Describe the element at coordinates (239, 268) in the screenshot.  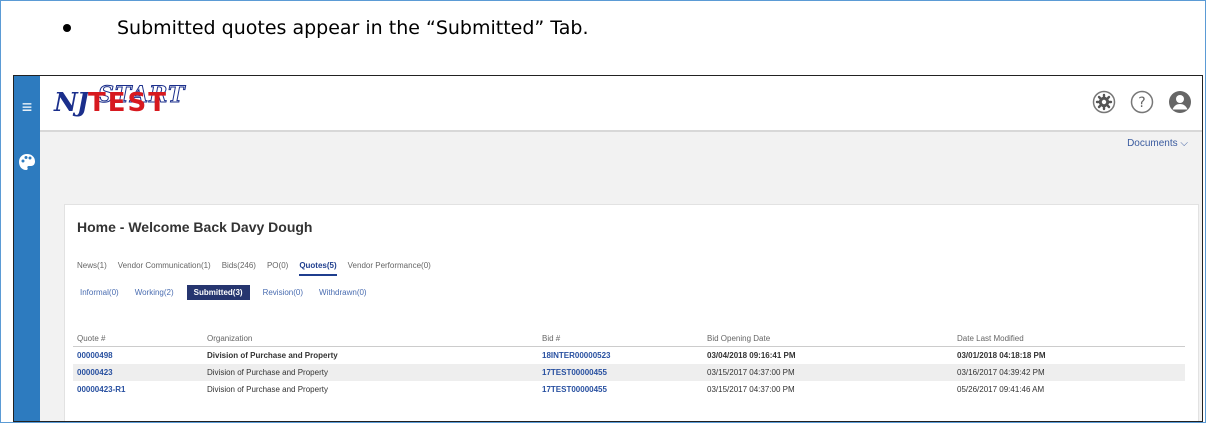
I see `tab-bids: Bids(246)` at that location.